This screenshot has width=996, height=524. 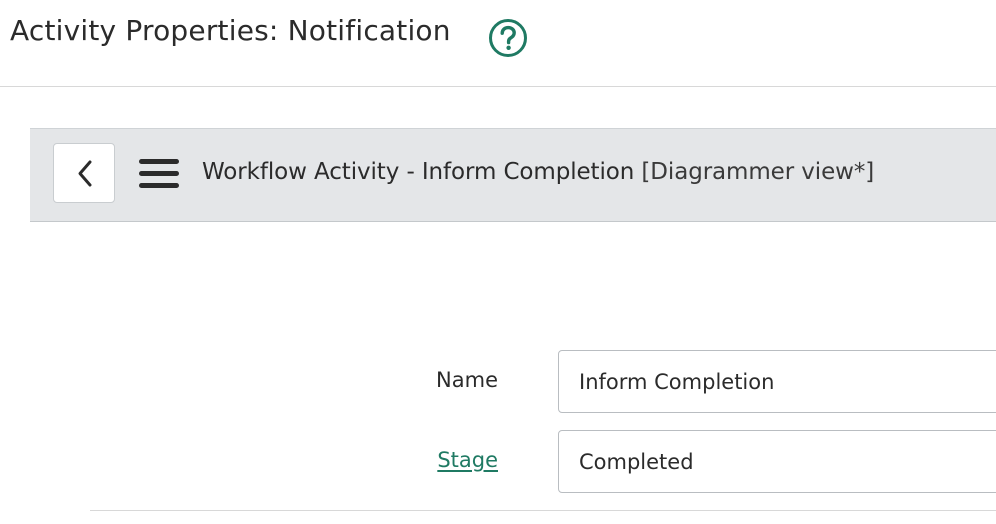 I want to click on form-divider, so click(x=543, y=510).